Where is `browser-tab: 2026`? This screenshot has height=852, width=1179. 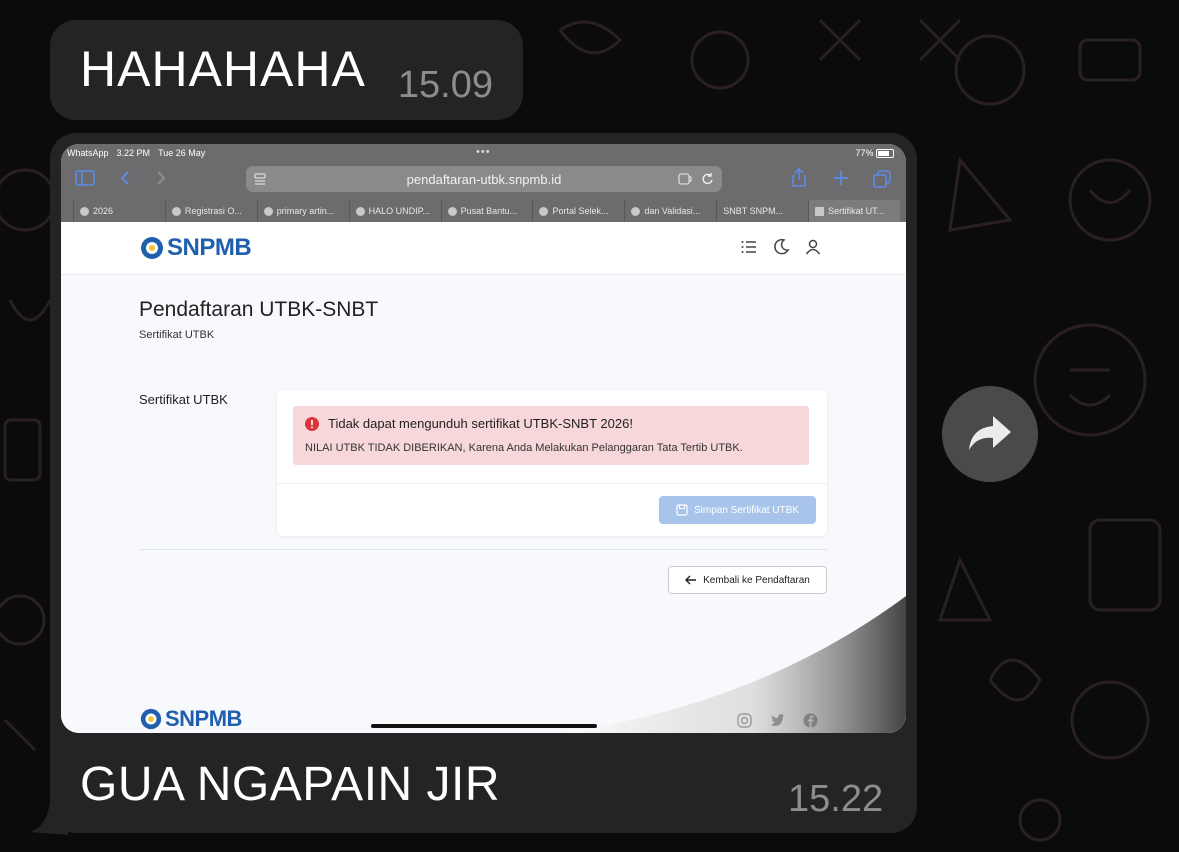
browser-tab: 2026 is located at coordinates (119, 211).